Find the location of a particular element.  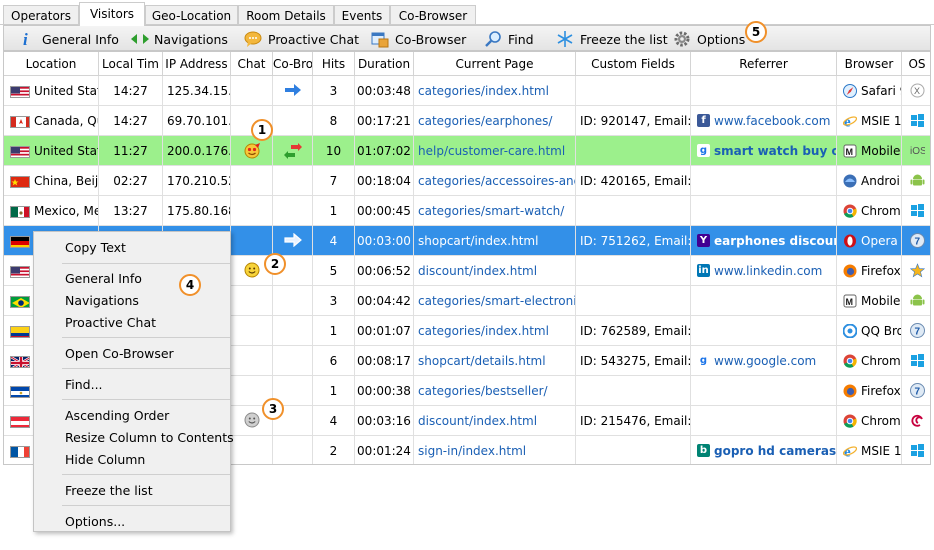

duration-cell: 00:03:00 is located at coordinates (384, 241).